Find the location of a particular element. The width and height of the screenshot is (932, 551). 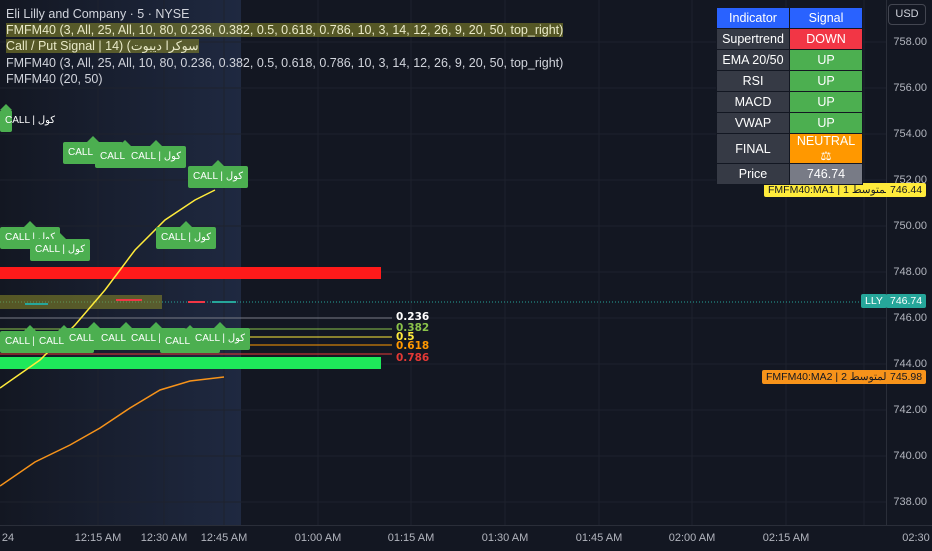

support-zone-green is located at coordinates (190, 363).